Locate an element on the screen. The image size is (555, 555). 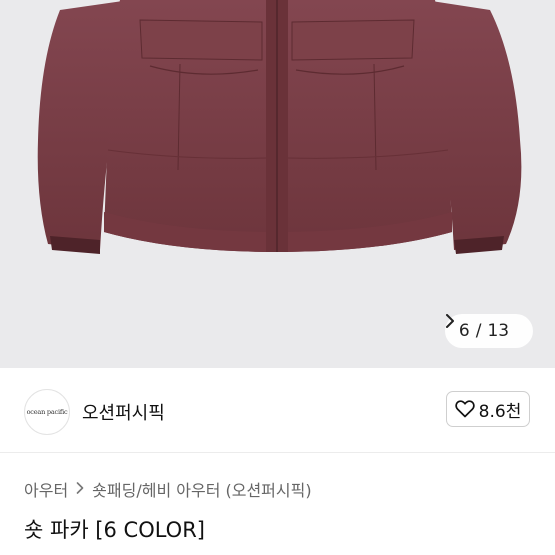
brand-logo: ocean pacific is located at coordinates (47, 412).